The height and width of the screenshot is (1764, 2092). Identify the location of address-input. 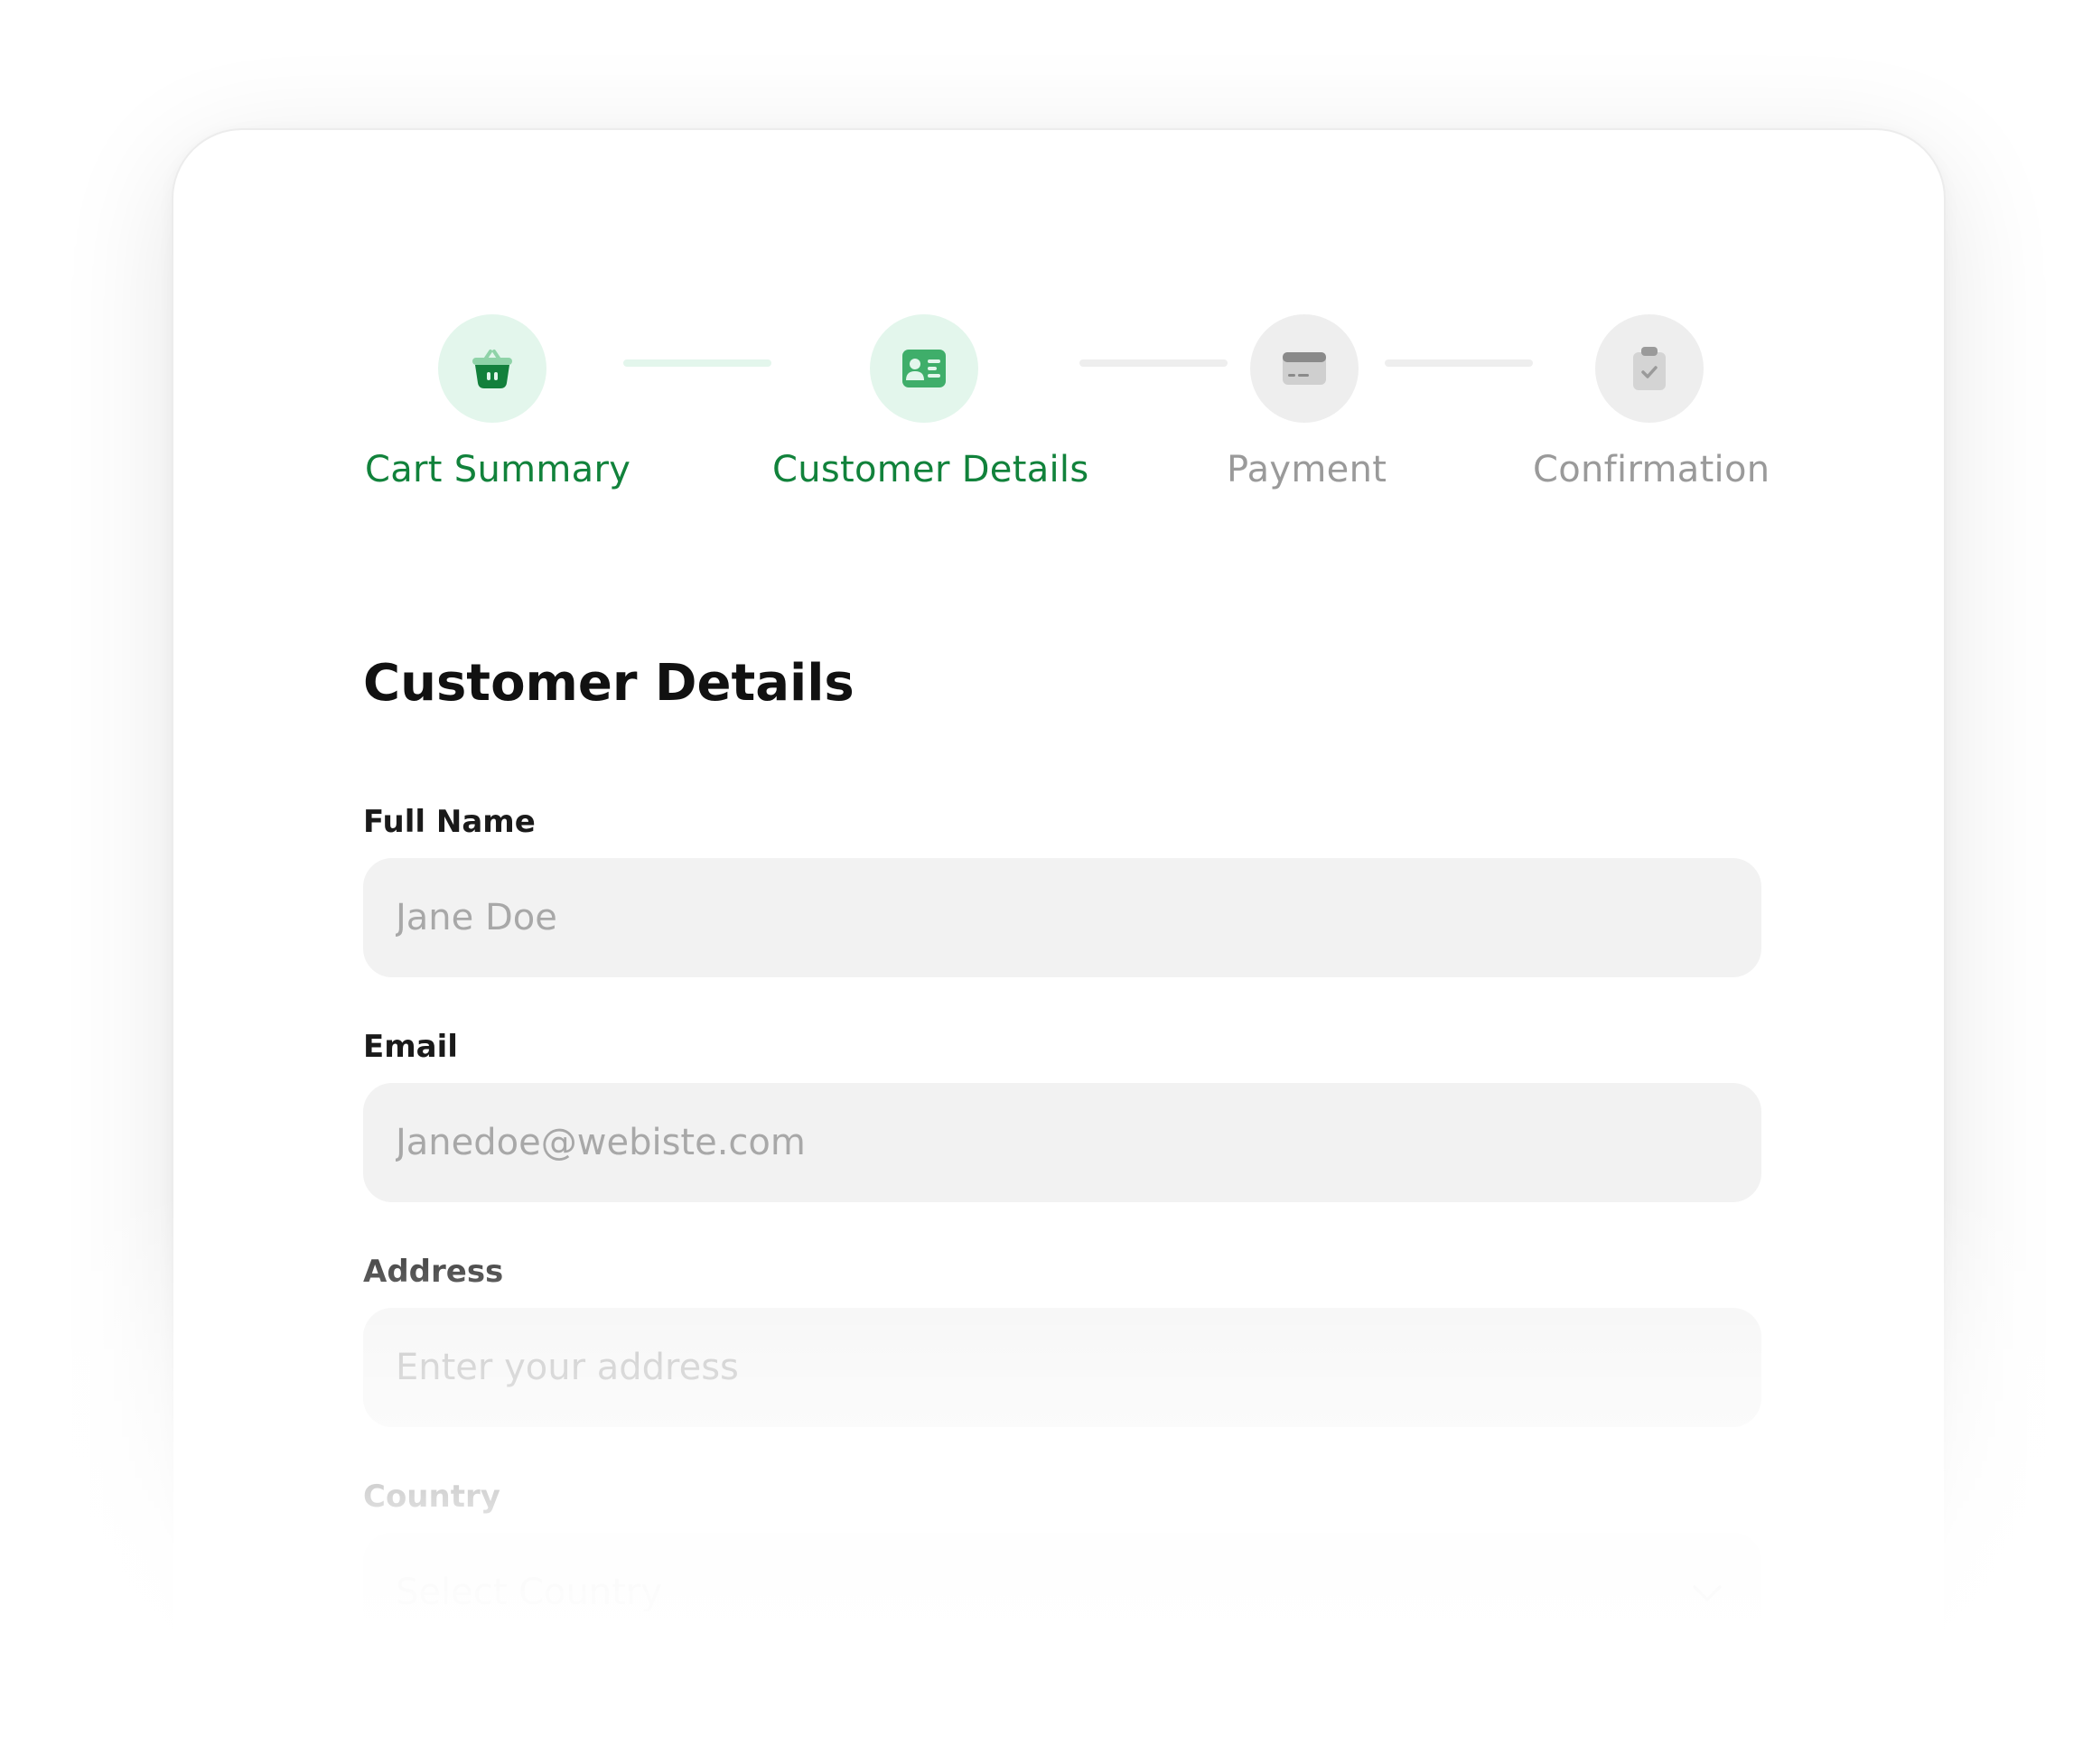
(1062, 1368).